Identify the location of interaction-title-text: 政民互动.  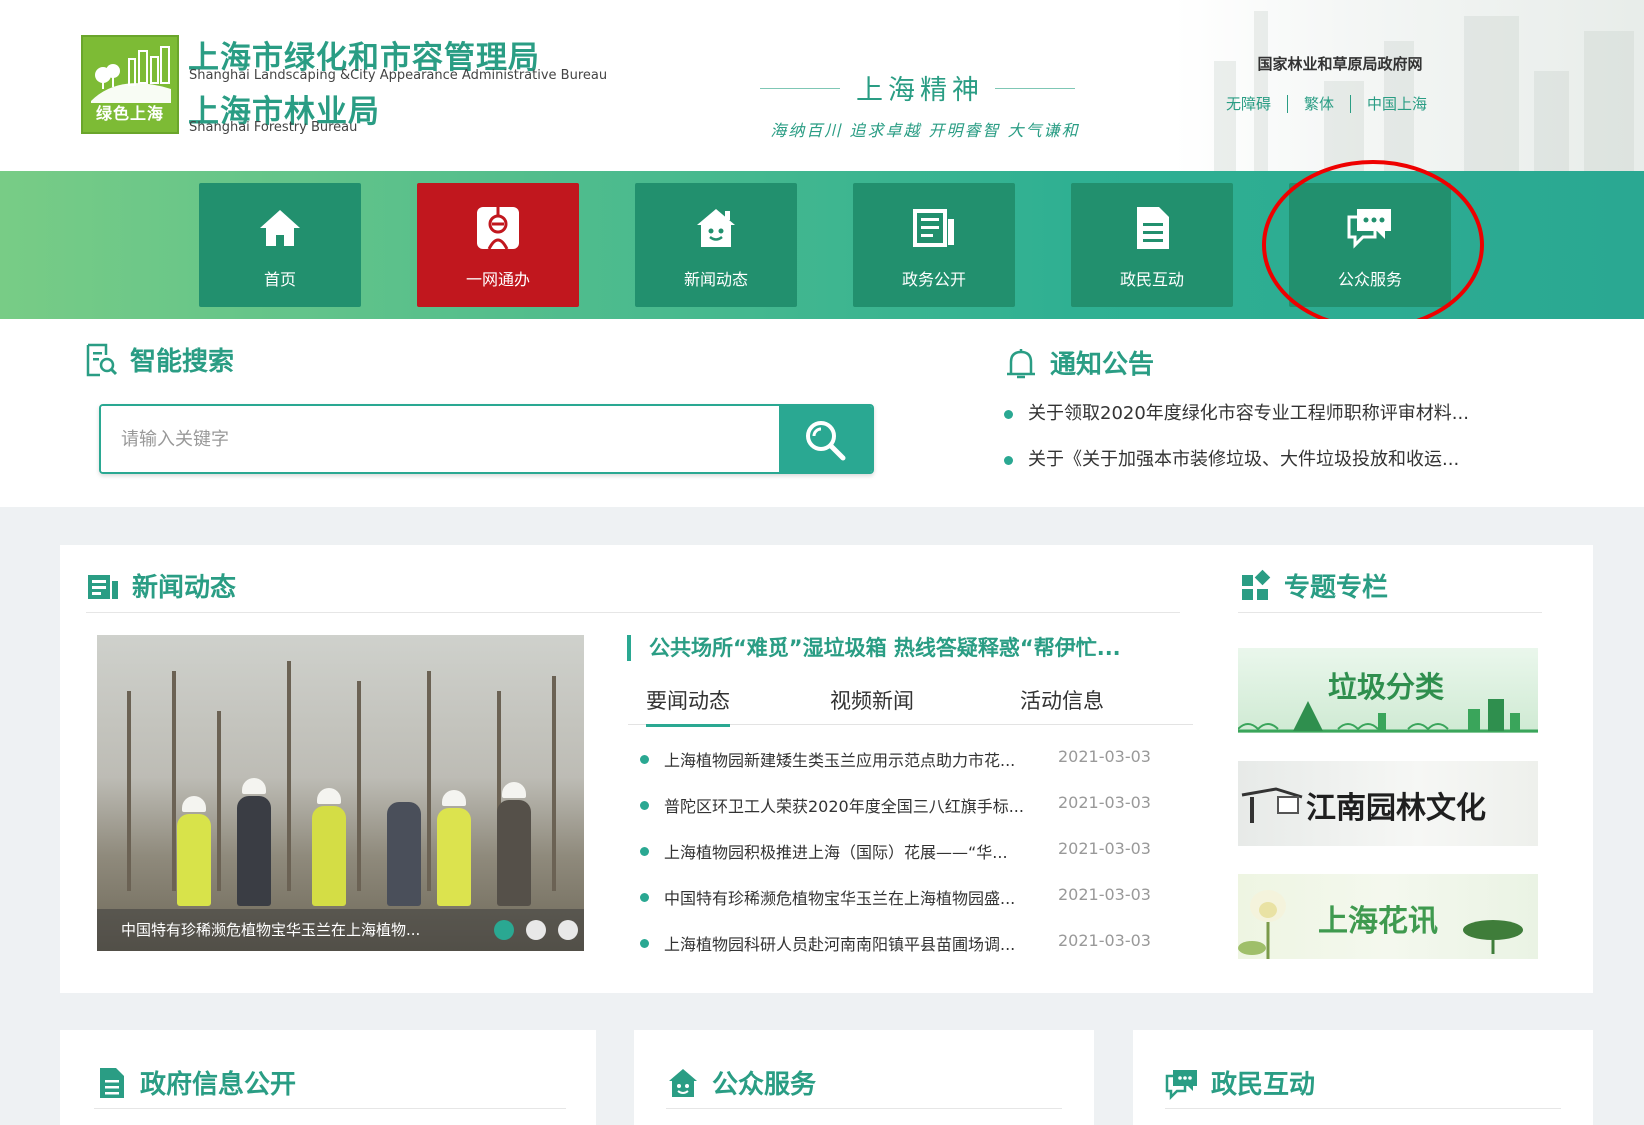
(1263, 1085).